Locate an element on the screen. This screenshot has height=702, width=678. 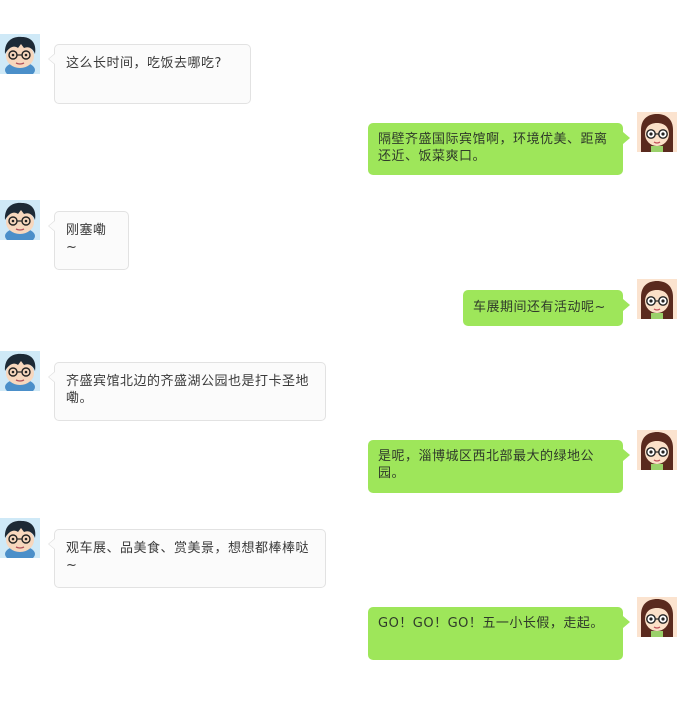
outgoing-message-bubble: 隔壁齐盛国际宾馆啊，环境优美、距离还近、饭菜爽口。 is located at coordinates (499, 149).